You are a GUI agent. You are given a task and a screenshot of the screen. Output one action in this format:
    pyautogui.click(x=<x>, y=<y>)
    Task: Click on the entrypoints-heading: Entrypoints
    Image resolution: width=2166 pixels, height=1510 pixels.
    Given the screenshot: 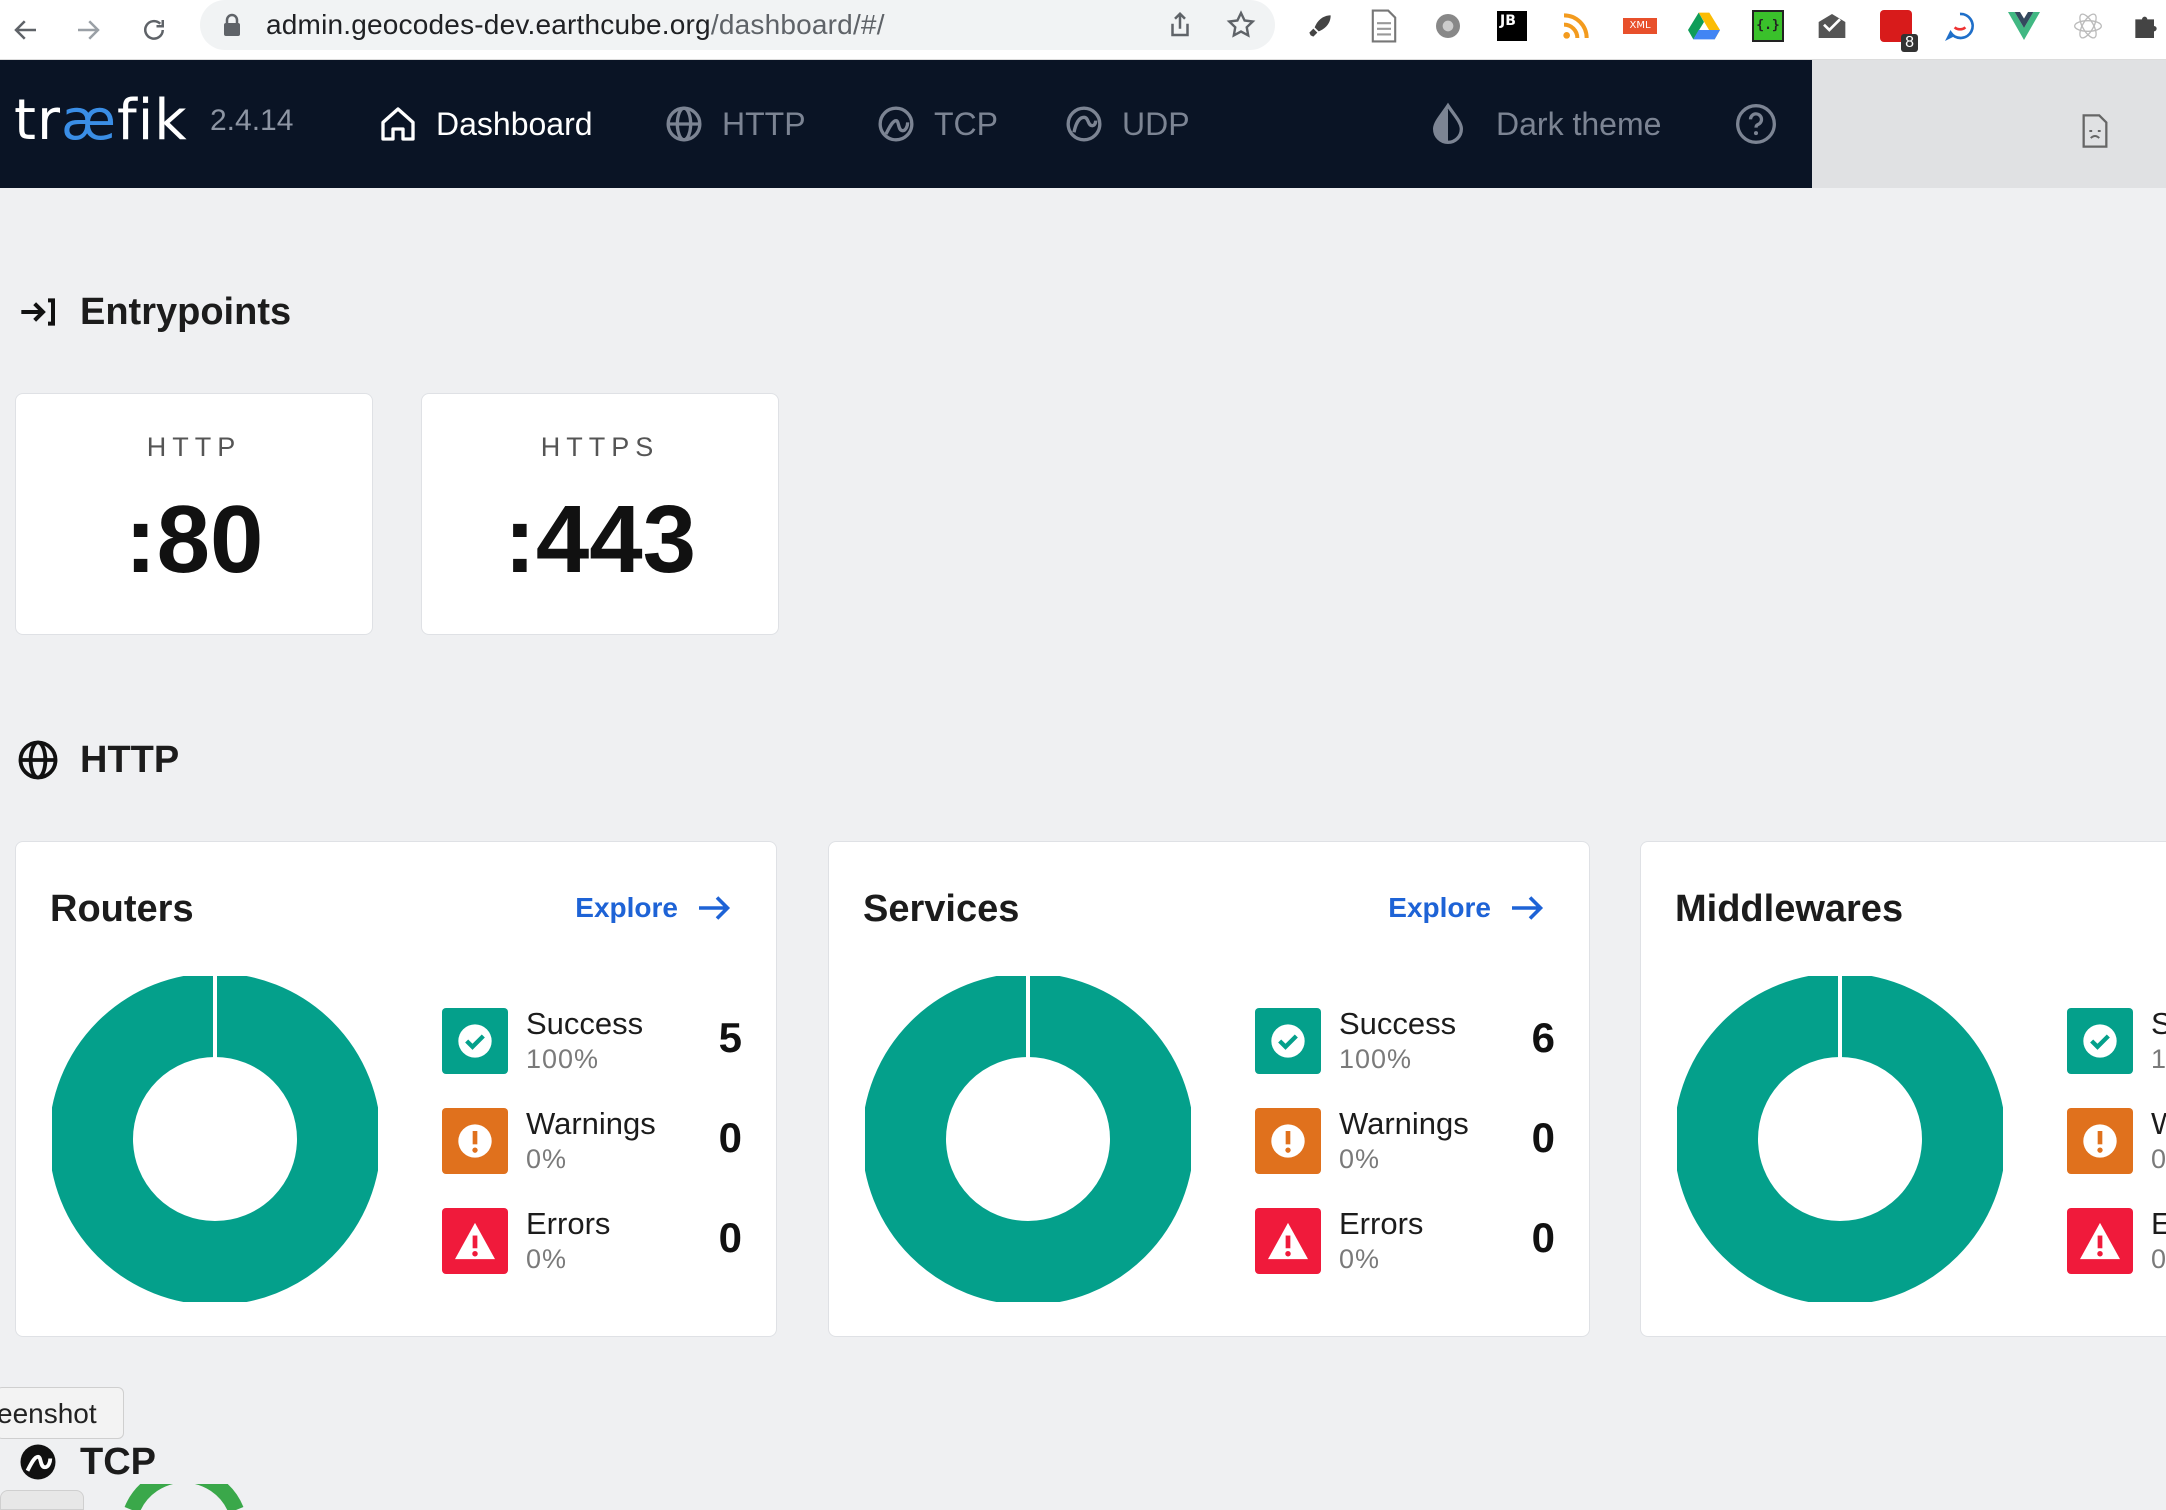 What is the action you would take?
    pyautogui.click(x=153, y=312)
    